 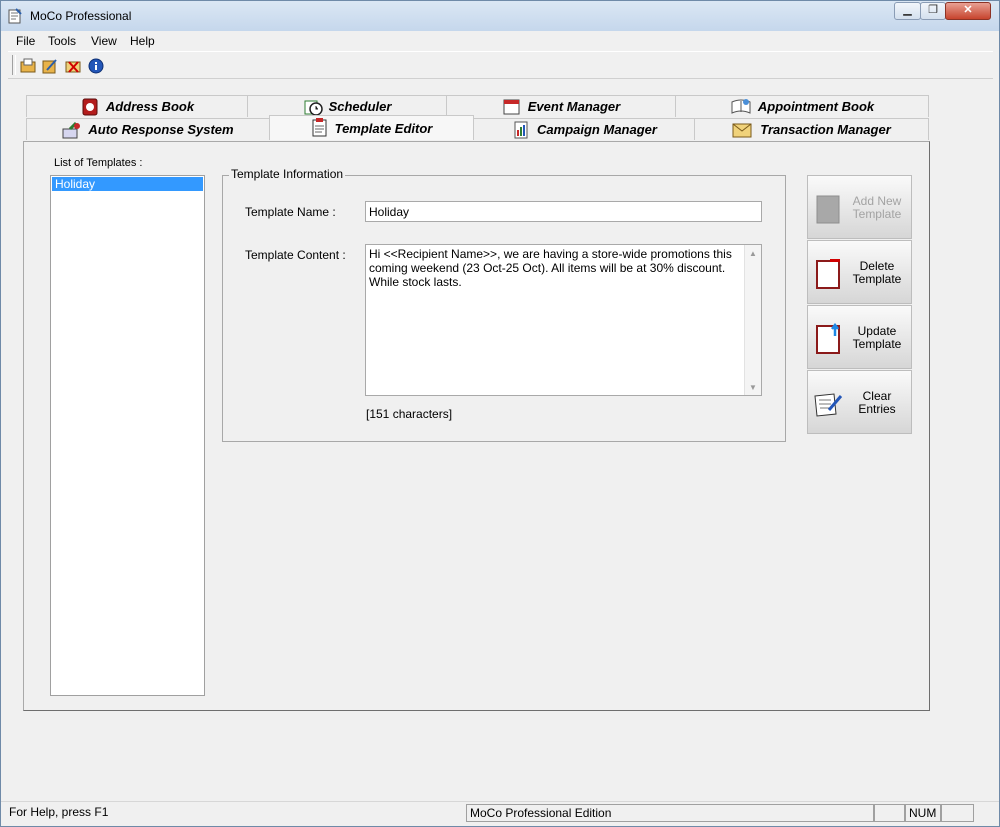 What do you see at coordinates (670, 813) in the screenshot?
I see `status-edition: MoCo Professional Edition` at bounding box center [670, 813].